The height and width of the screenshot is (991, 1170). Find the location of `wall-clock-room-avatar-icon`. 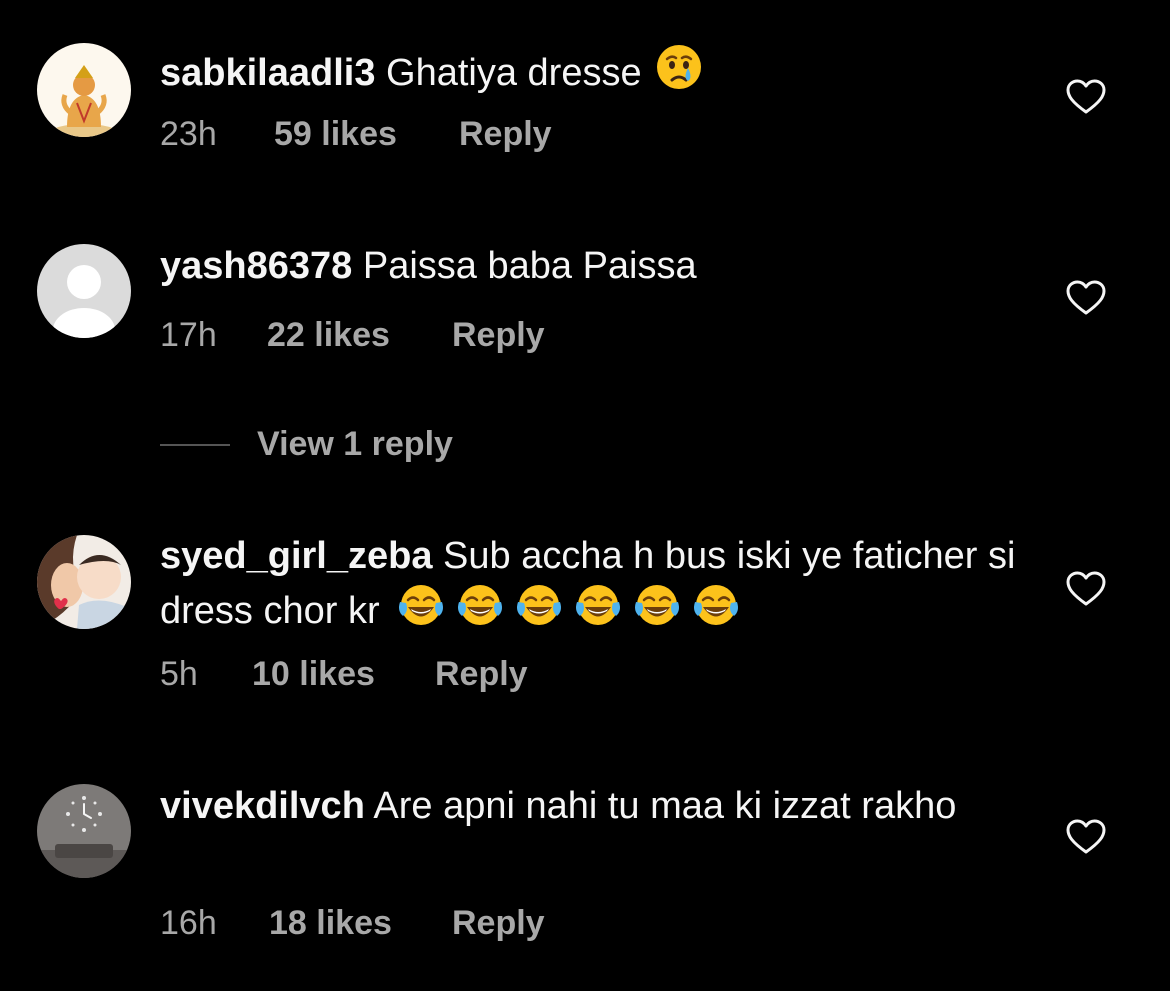

wall-clock-room-avatar-icon is located at coordinates (84, 831).